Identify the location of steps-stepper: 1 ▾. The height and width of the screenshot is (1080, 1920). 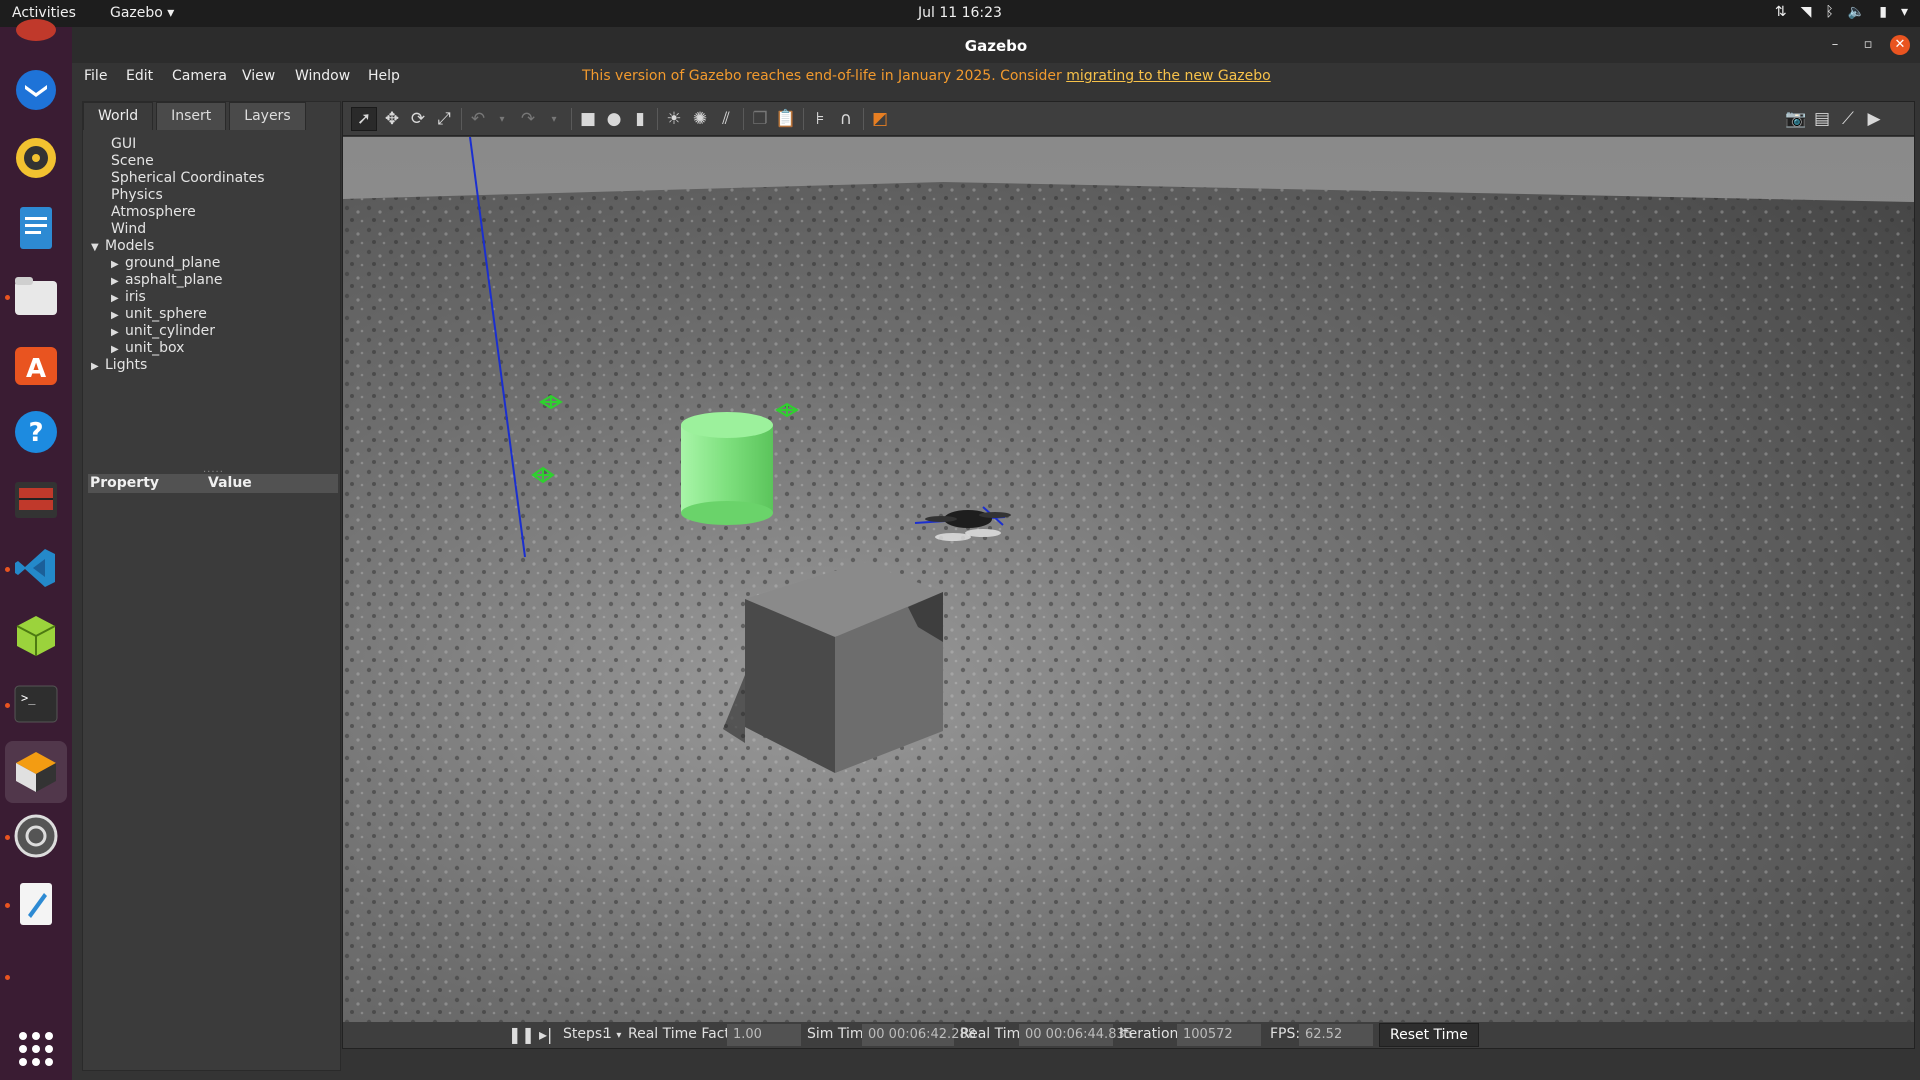
(612, 1034).